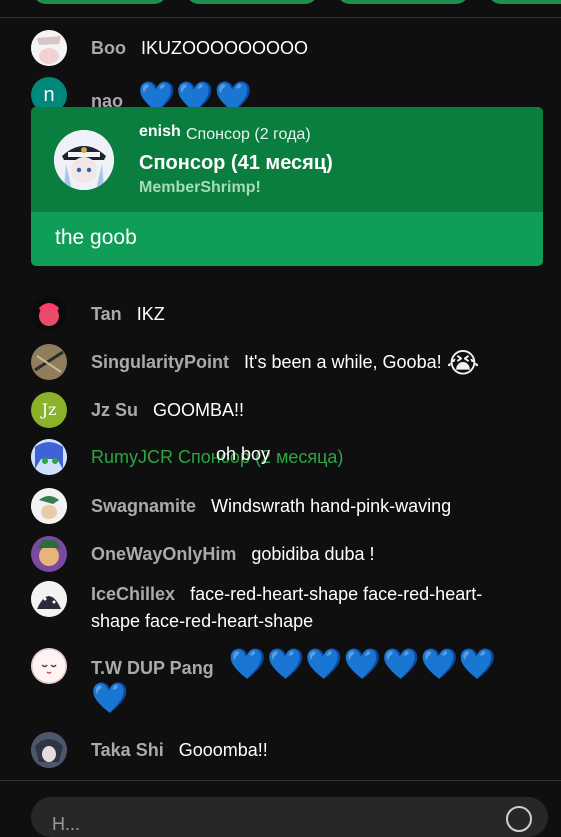 This screenshot has height=837, width=561. I want to click on member-level-name: MemberShrimp!, so click(200, 187).